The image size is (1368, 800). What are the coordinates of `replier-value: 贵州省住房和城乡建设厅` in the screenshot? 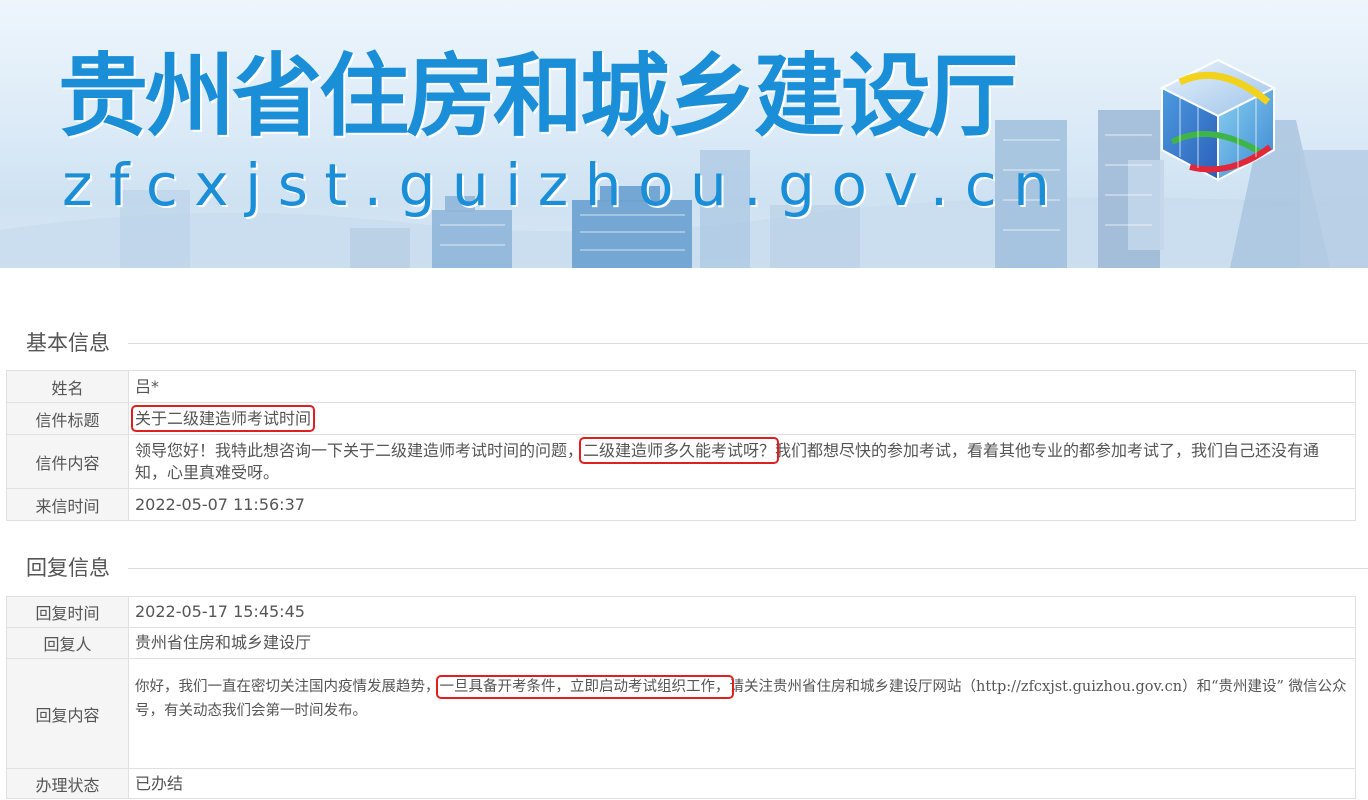 It's located at (742, 643).